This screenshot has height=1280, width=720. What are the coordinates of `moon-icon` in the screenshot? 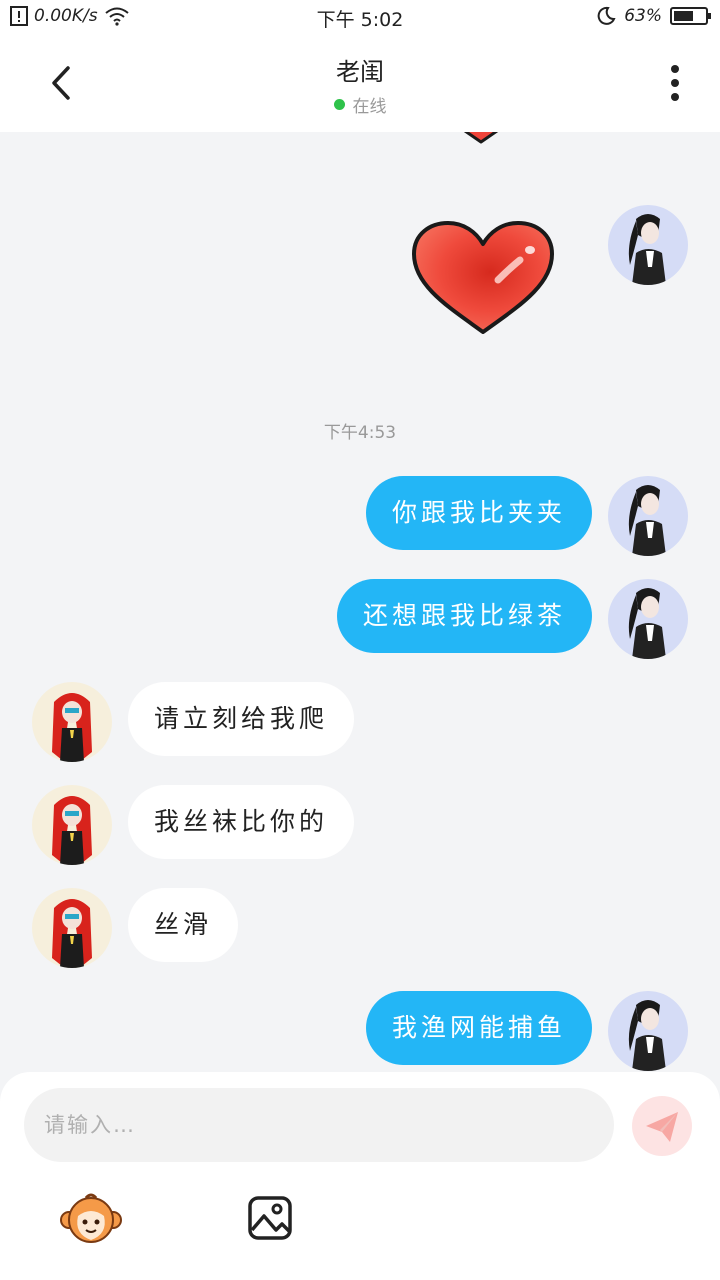 It's located at (606, 15).